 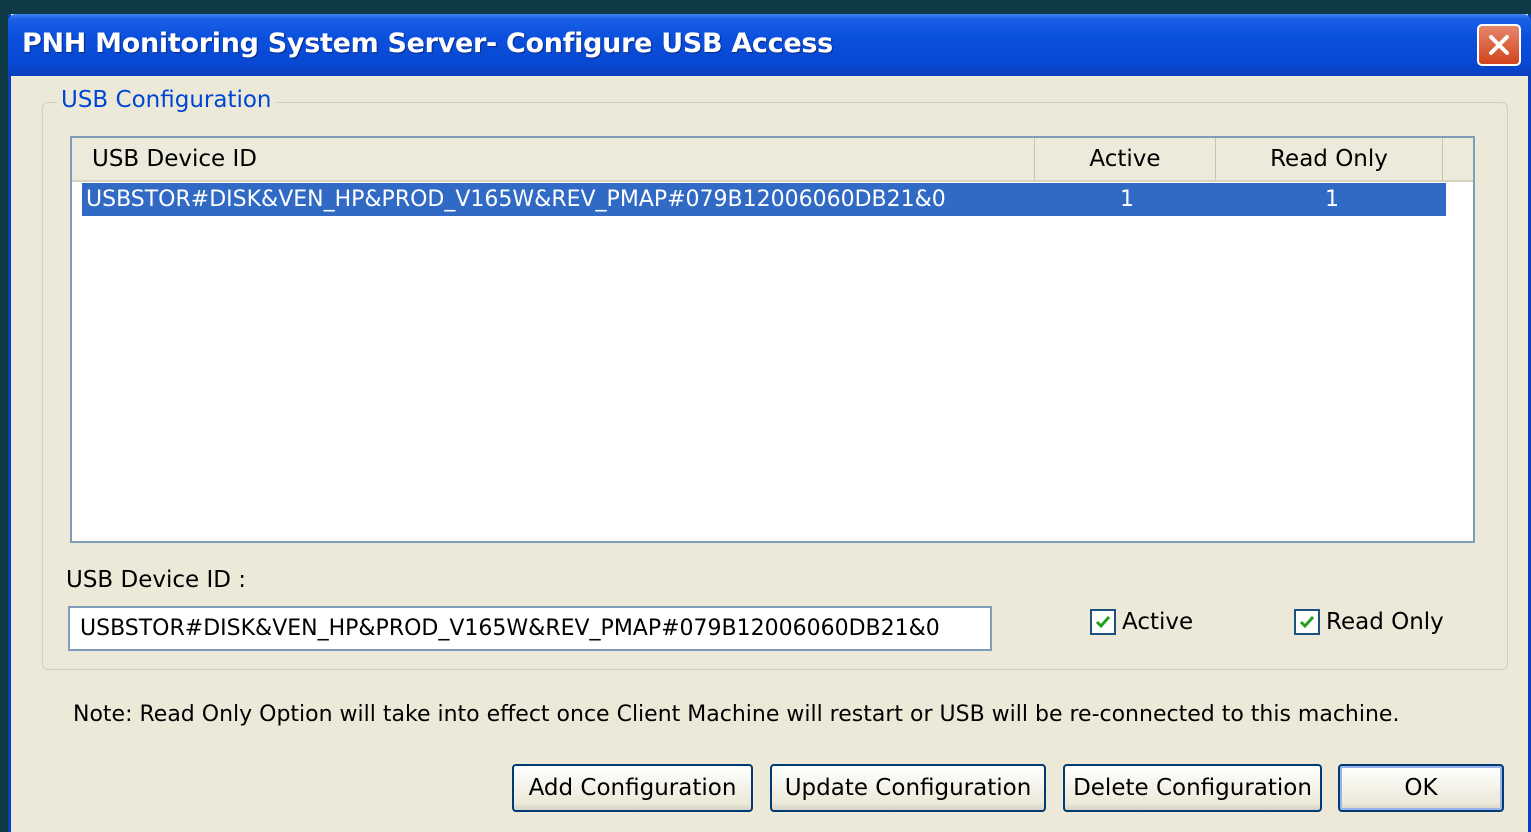 I want to click on list-header: USB Device ID Active Read Only, so click(x=772, y=160).